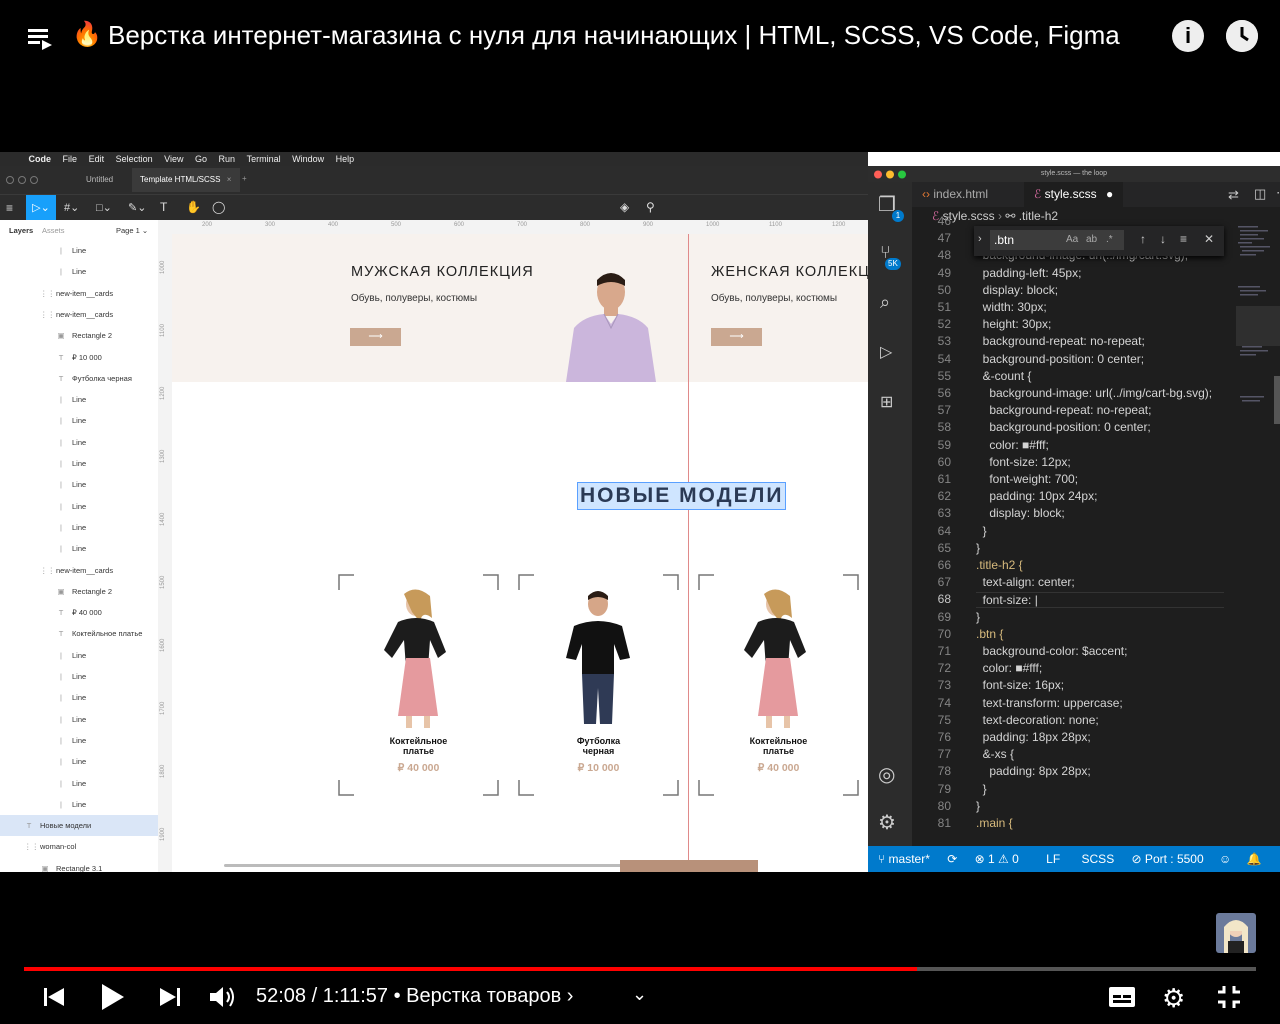  Describe the element at coordinates (1254, 859) in the screenshot. I see `notifications-icon: 🔔` at that location.